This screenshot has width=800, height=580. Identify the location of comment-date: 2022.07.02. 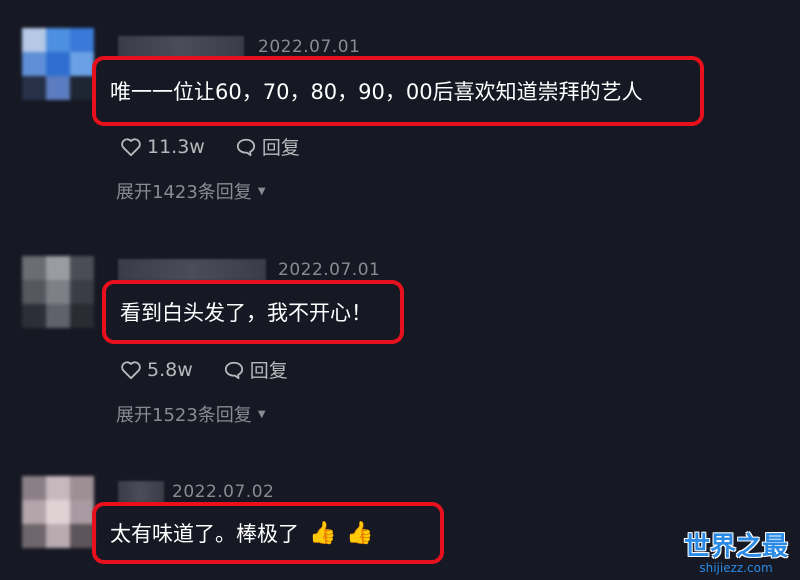
(223, 492).